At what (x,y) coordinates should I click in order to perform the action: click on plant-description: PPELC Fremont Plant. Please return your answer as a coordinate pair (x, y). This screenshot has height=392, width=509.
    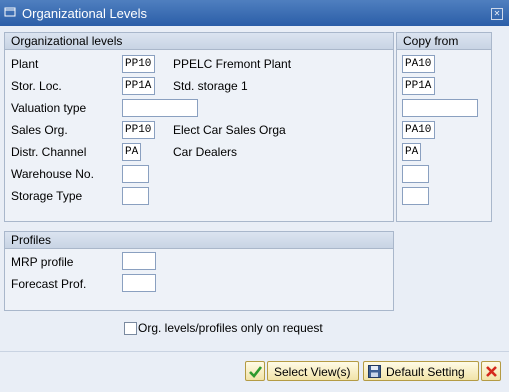
    Looking at the image, I should click on (232, 64).